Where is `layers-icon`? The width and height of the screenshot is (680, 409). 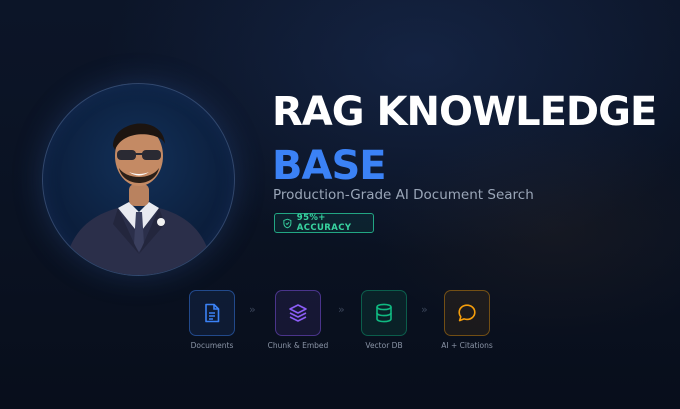 layers-icon is located at coordinates (298, 313).